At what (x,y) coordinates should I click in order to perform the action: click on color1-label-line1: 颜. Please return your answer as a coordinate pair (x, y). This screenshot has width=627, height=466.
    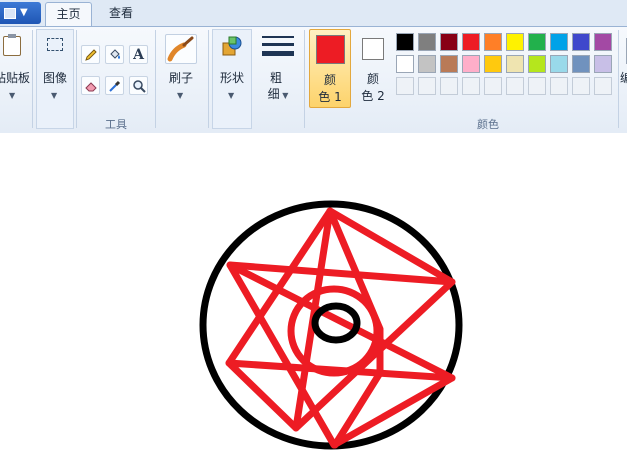
    Looking at the image, I should click on (329, 80).